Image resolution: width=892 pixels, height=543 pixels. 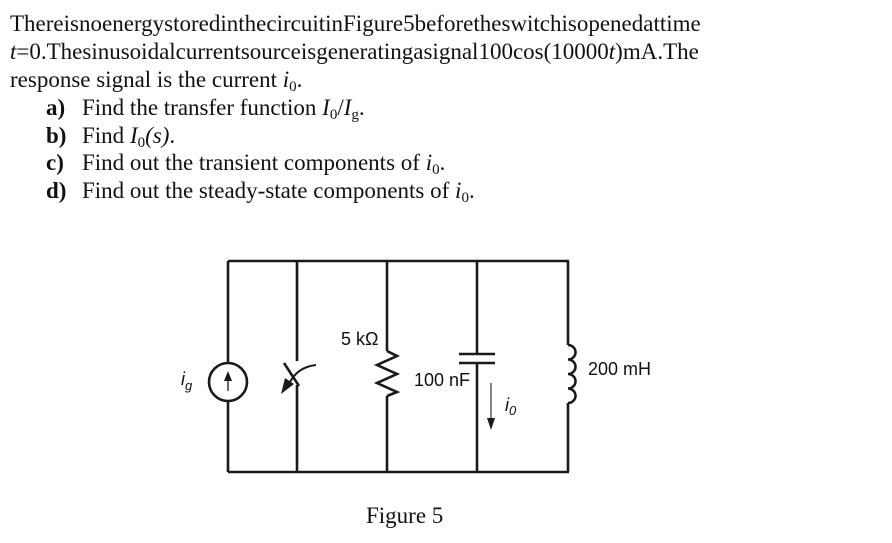 What do you see at coordinates (511, 406) in the screenshot?
I see `current-label: i0` at bounding box center [511, 406].